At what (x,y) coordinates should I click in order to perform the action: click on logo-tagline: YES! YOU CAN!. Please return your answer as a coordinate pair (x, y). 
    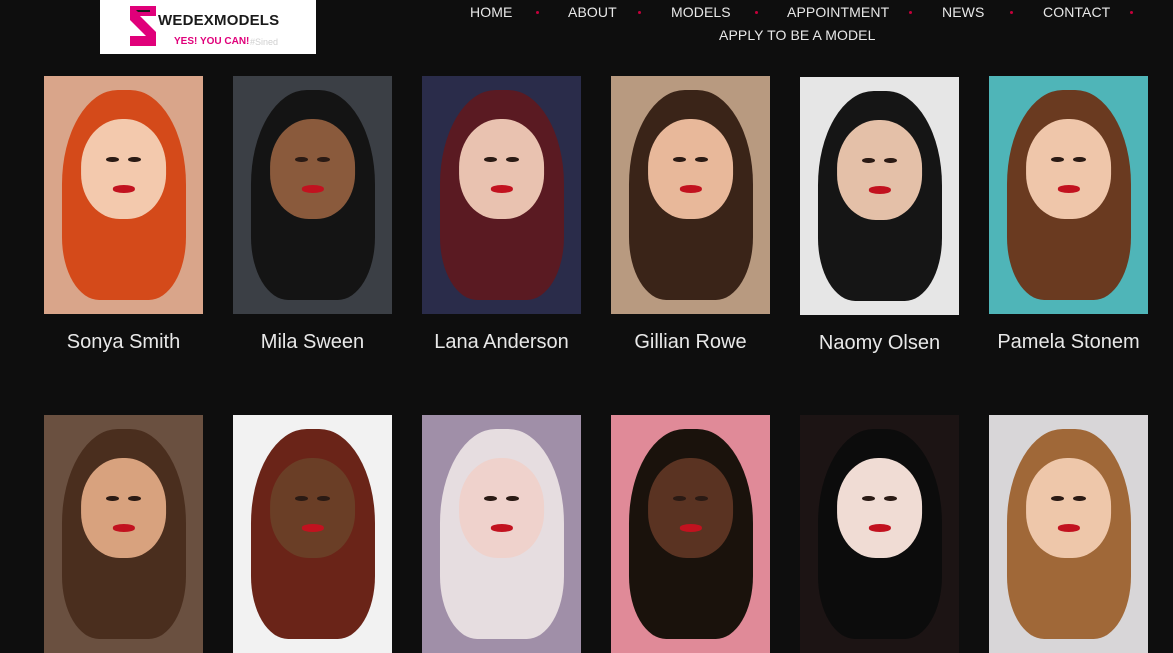
    Looking at the image, I should click on (212, 41).